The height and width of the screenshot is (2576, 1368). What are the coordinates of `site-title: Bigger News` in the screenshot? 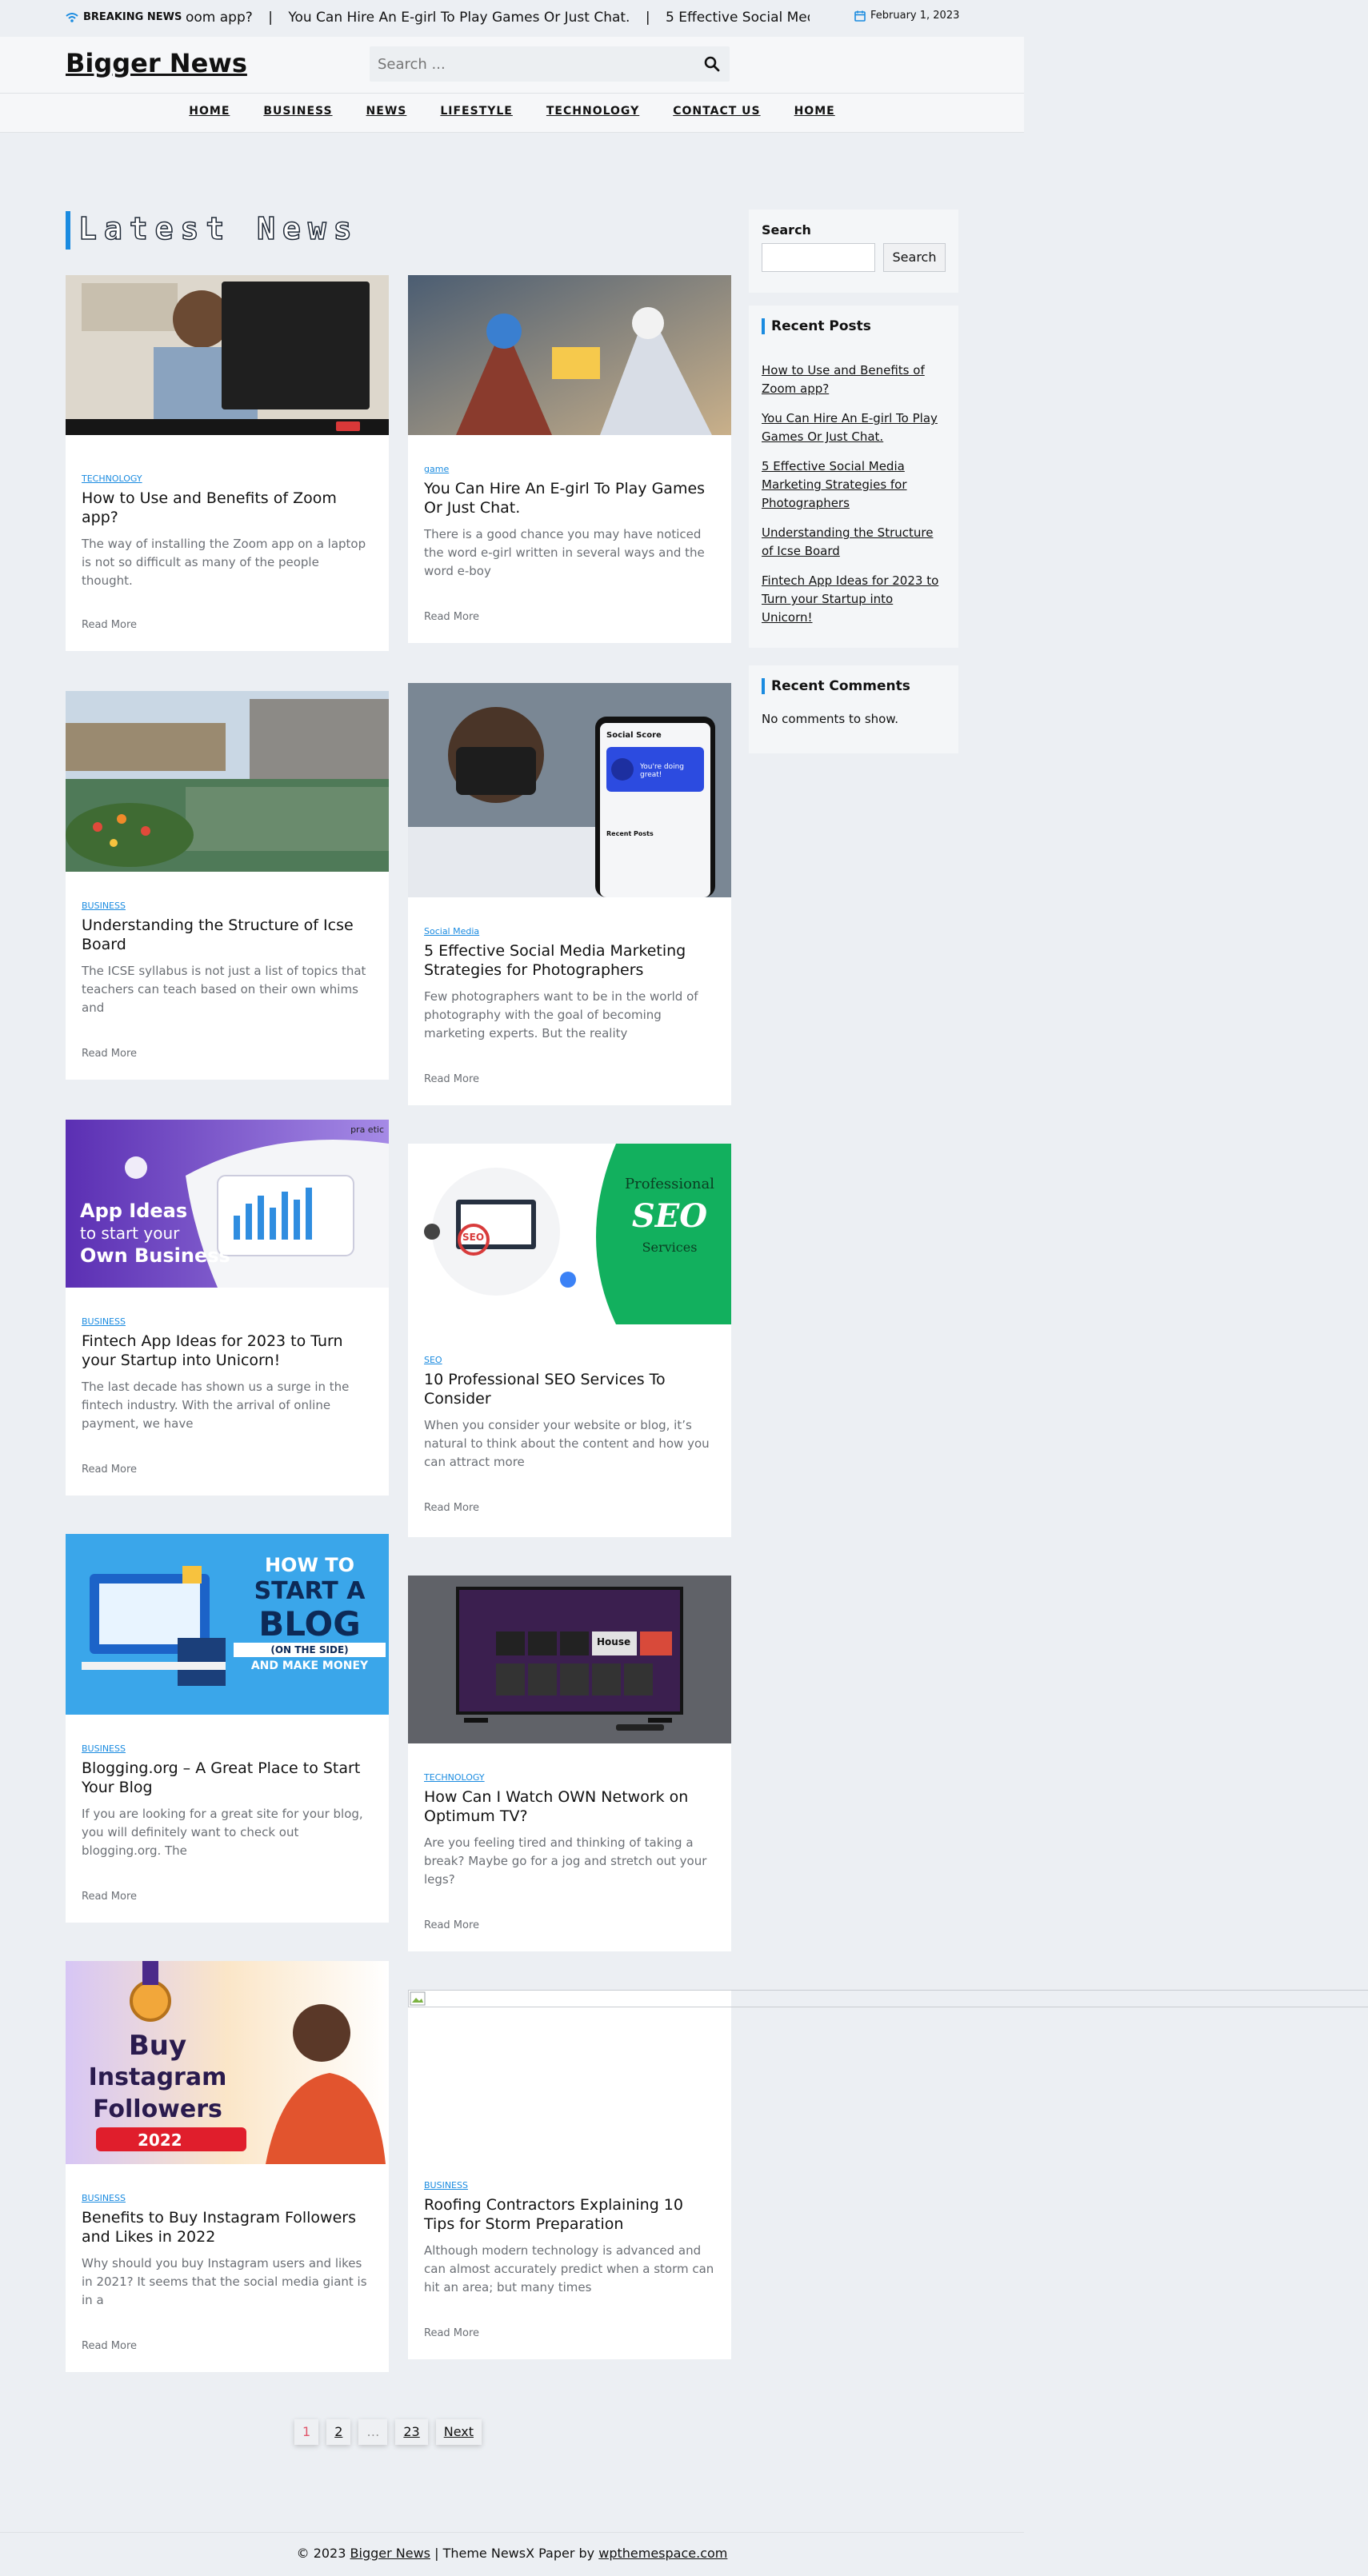 It's located at (156, 63).